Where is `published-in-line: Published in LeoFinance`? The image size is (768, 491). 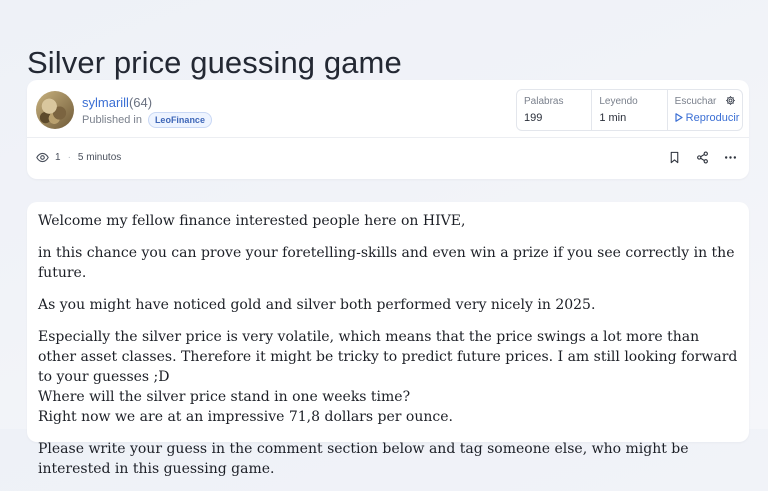
published-in-line: Published in LeoFinance is located at coordinates (147, 120).